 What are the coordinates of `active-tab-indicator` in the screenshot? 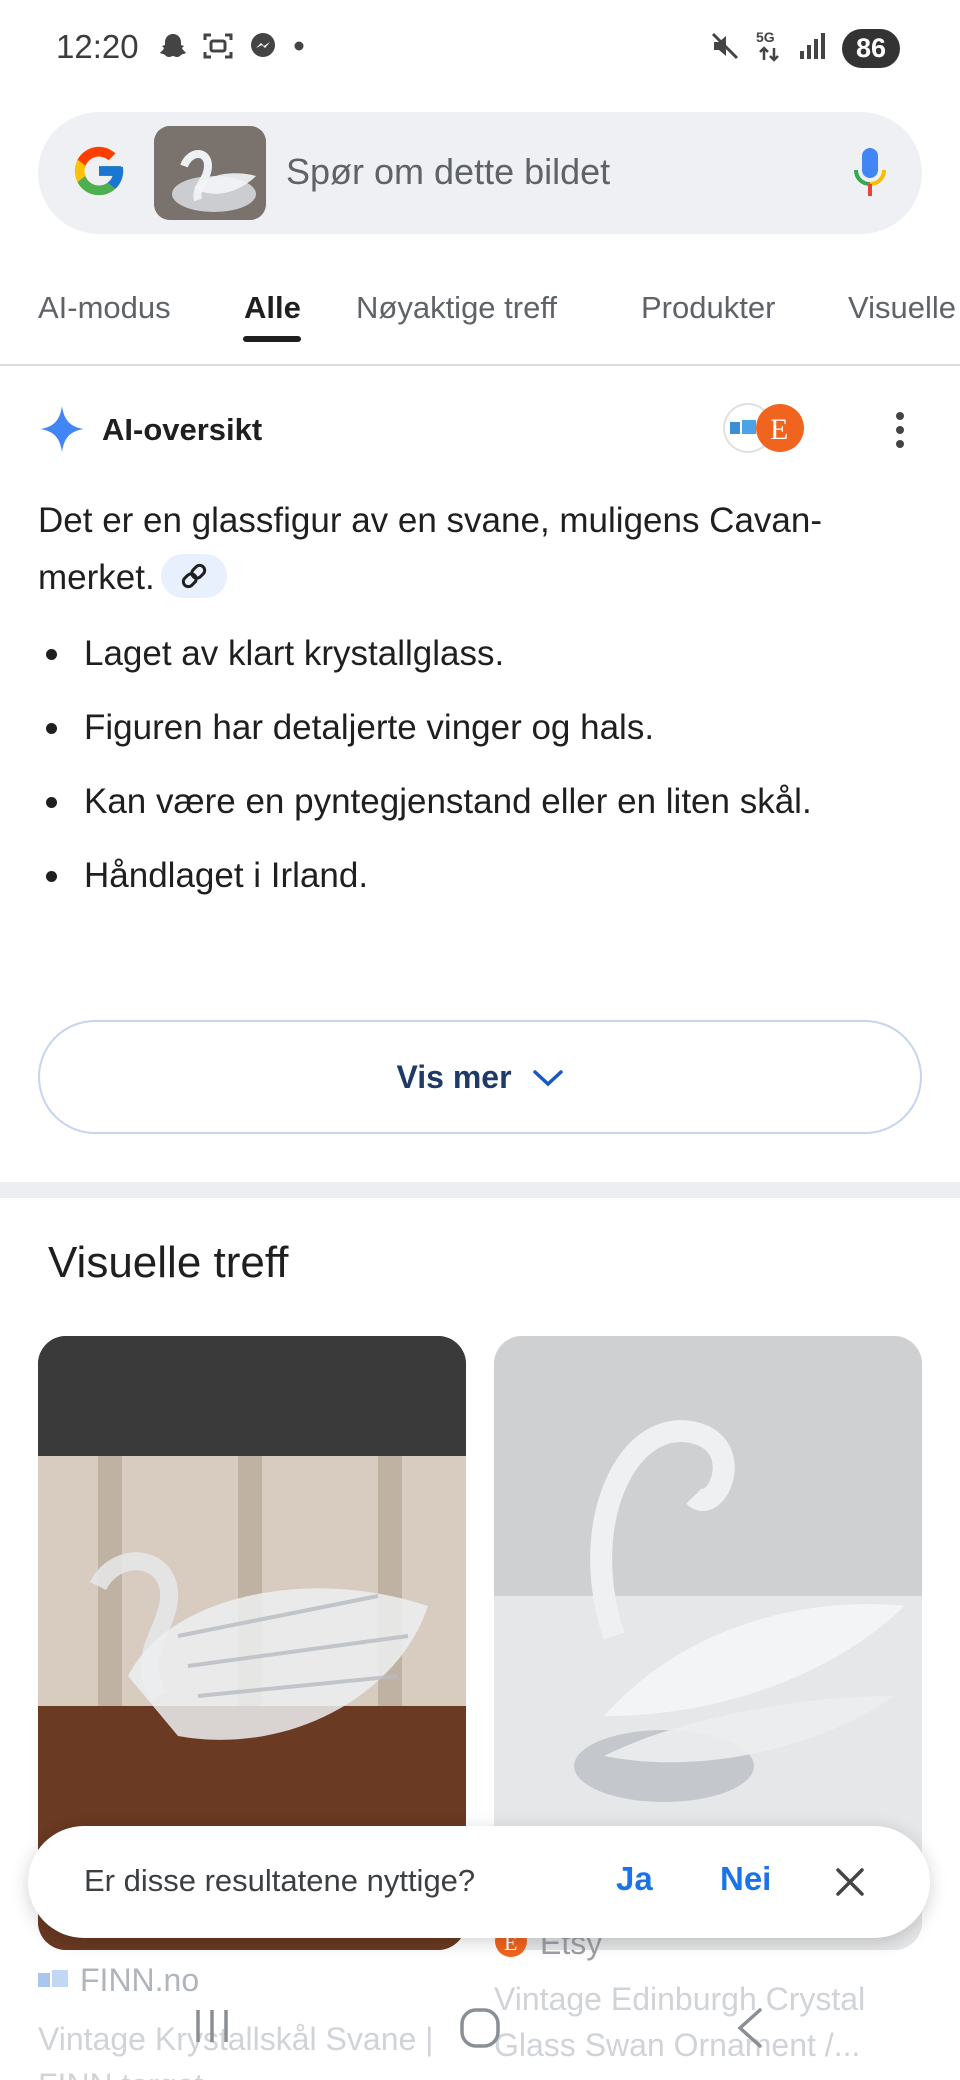 It's located at (272, 339).